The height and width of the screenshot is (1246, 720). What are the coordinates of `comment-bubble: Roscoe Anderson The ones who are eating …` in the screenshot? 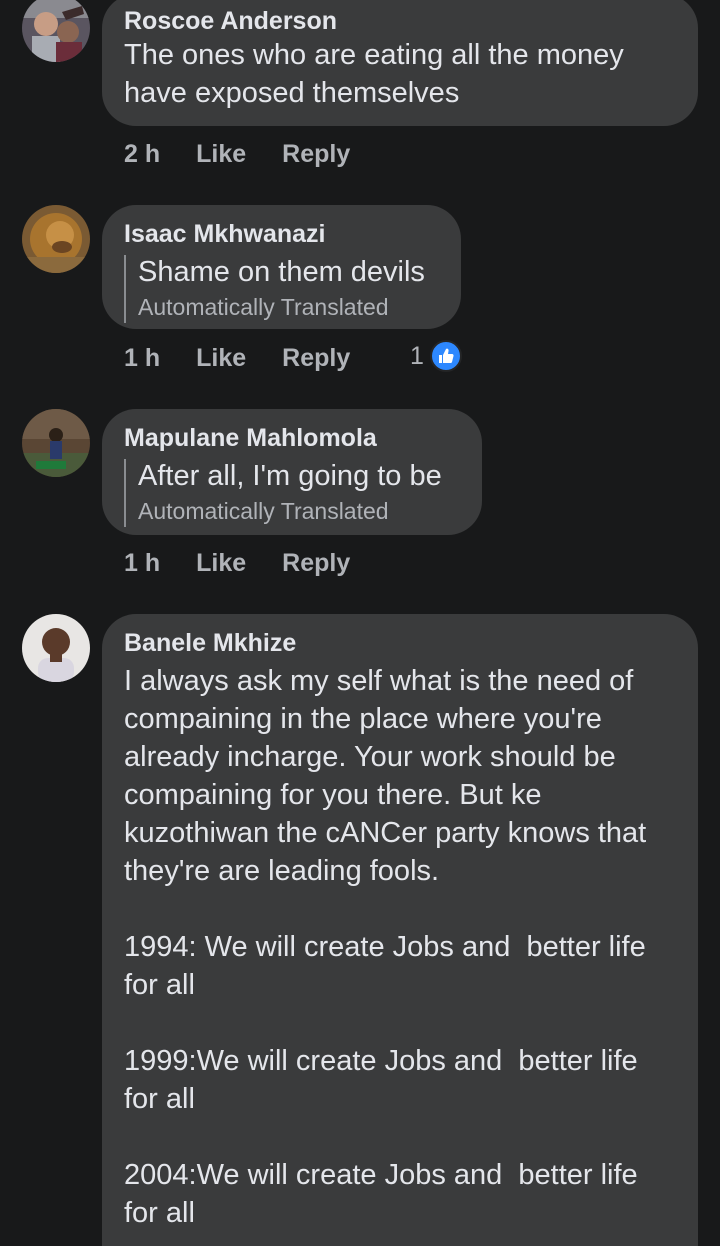 It's located at (400, 63).